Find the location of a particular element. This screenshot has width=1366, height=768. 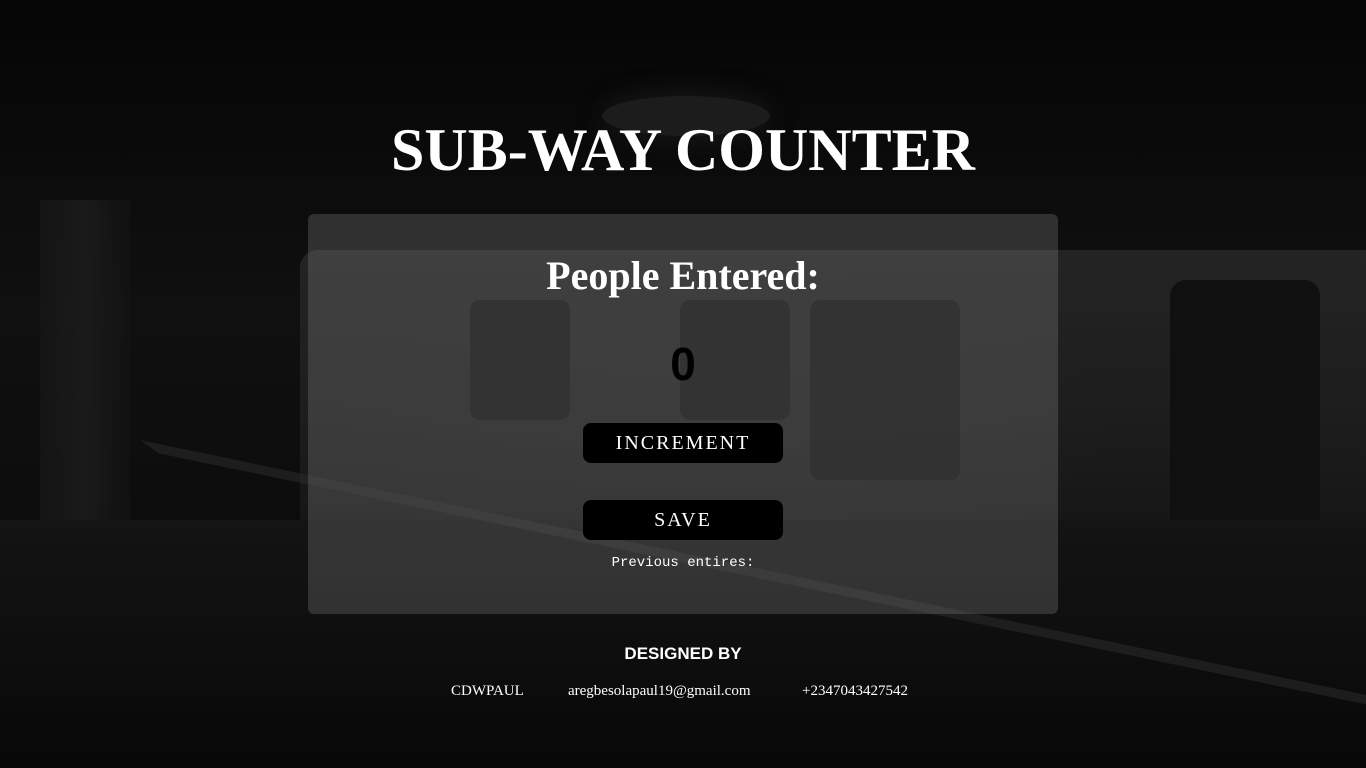

increment-button: INCREMENT is located at coordinates (683, 443).